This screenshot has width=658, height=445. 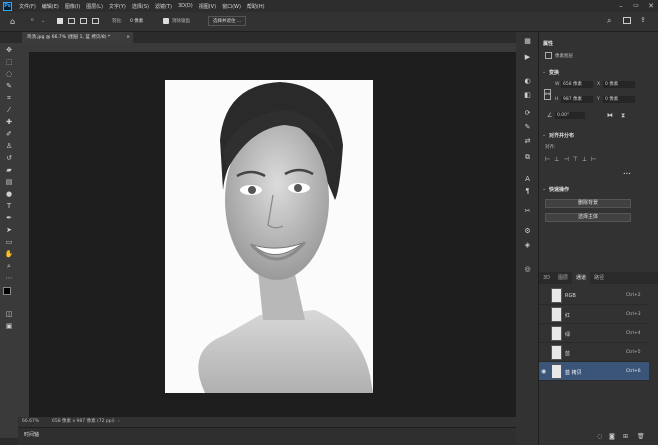 I want to click on move-tool-icon: ✥, so click(x=9, y=50).